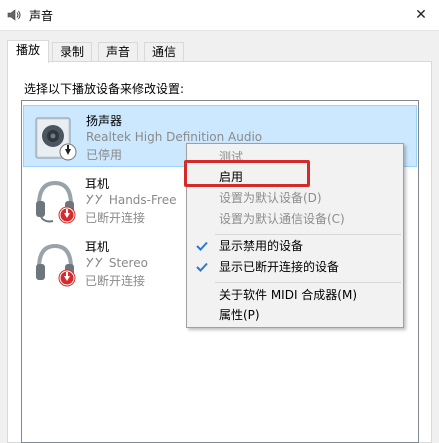 The width and height of the screenshot is (439, 443). I want to click on menu-item-about-midi-synth: 关于软件 MIDI 合成器(M), so click(295, 295).